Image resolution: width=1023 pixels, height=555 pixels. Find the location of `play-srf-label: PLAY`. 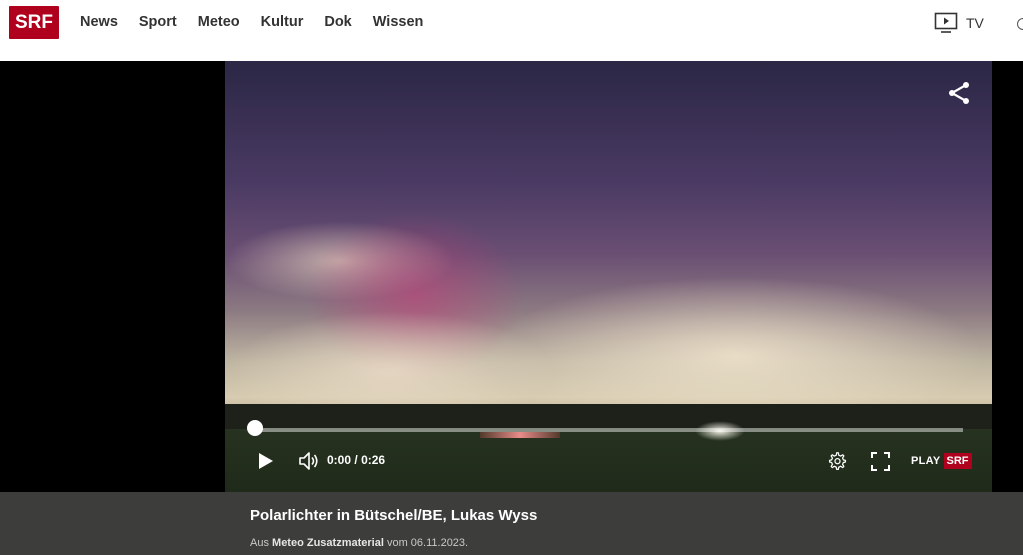

play-srf-label: PLAY is located at coordinates (926, 461).